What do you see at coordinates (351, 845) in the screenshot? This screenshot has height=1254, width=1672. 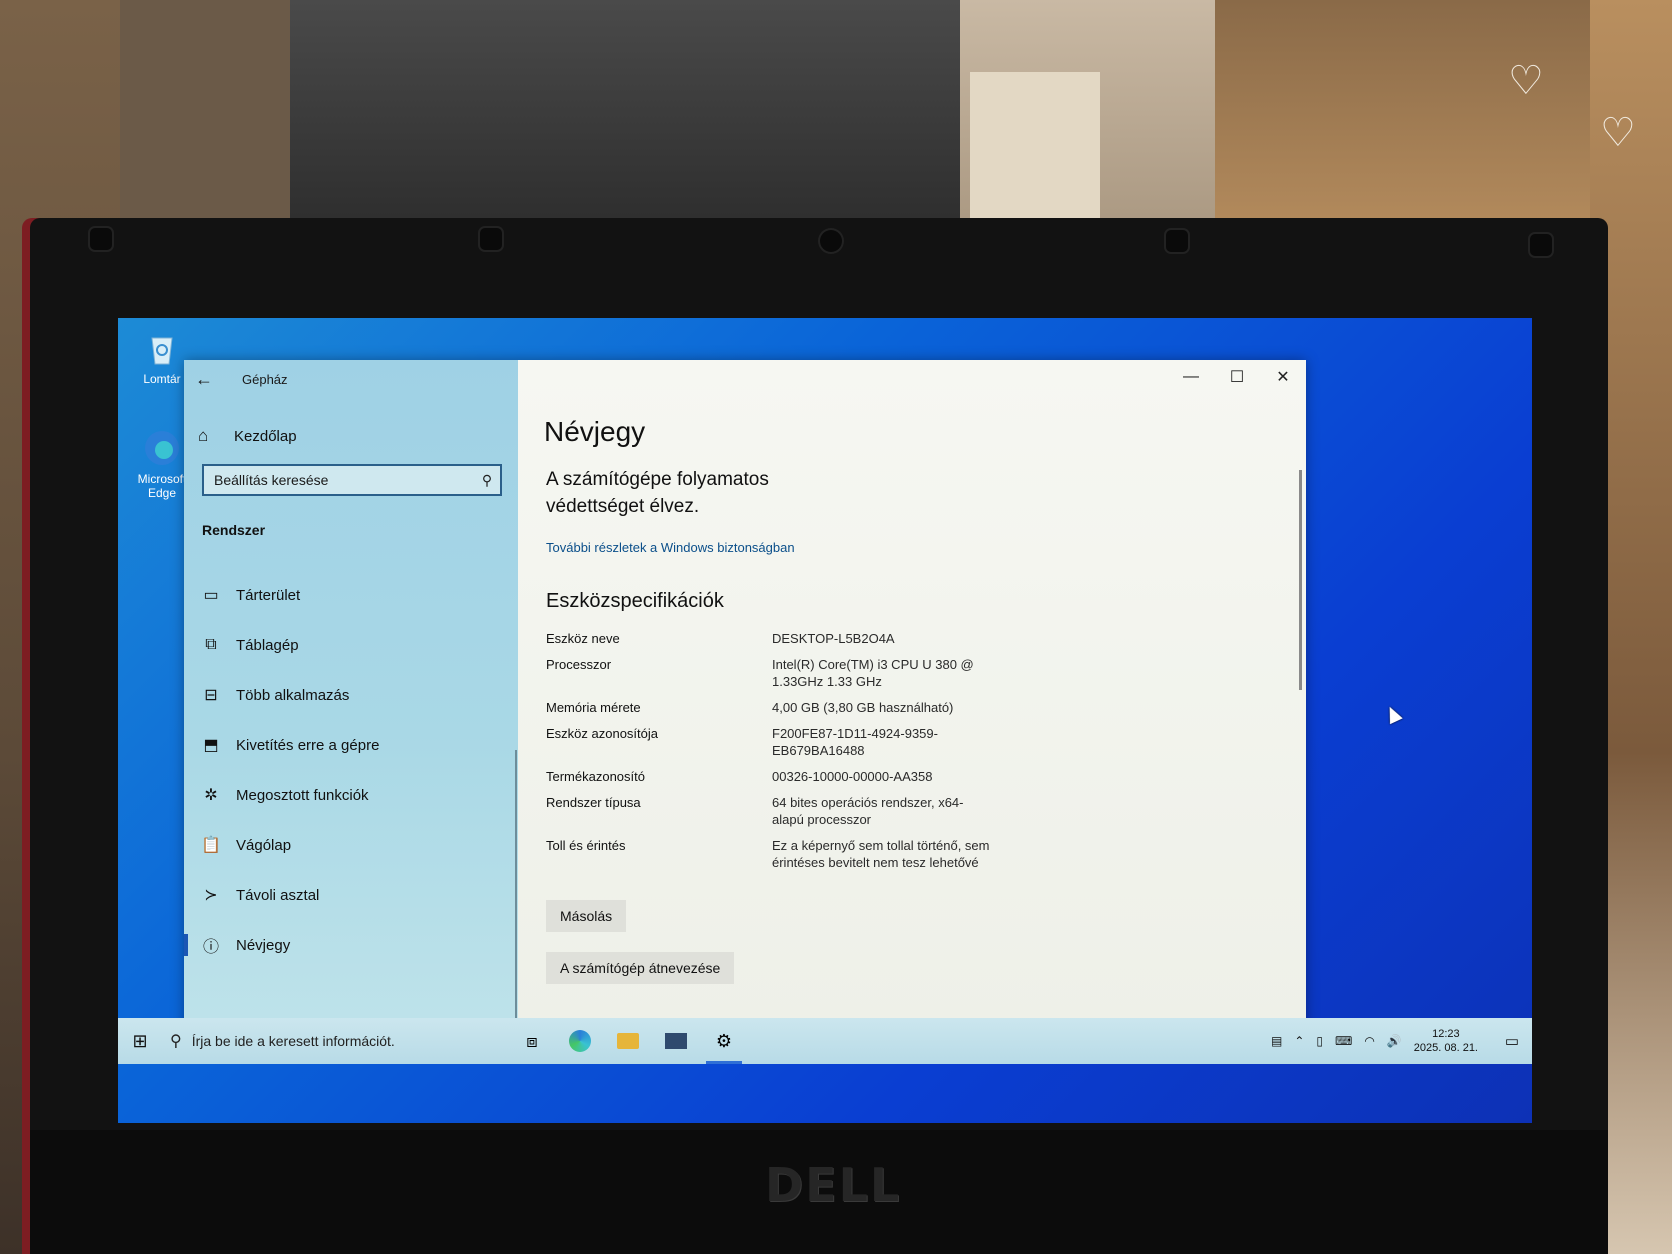 I see `sidebar-item-clipboard: 📋 Vágólap` at bounding box center [351, 845].